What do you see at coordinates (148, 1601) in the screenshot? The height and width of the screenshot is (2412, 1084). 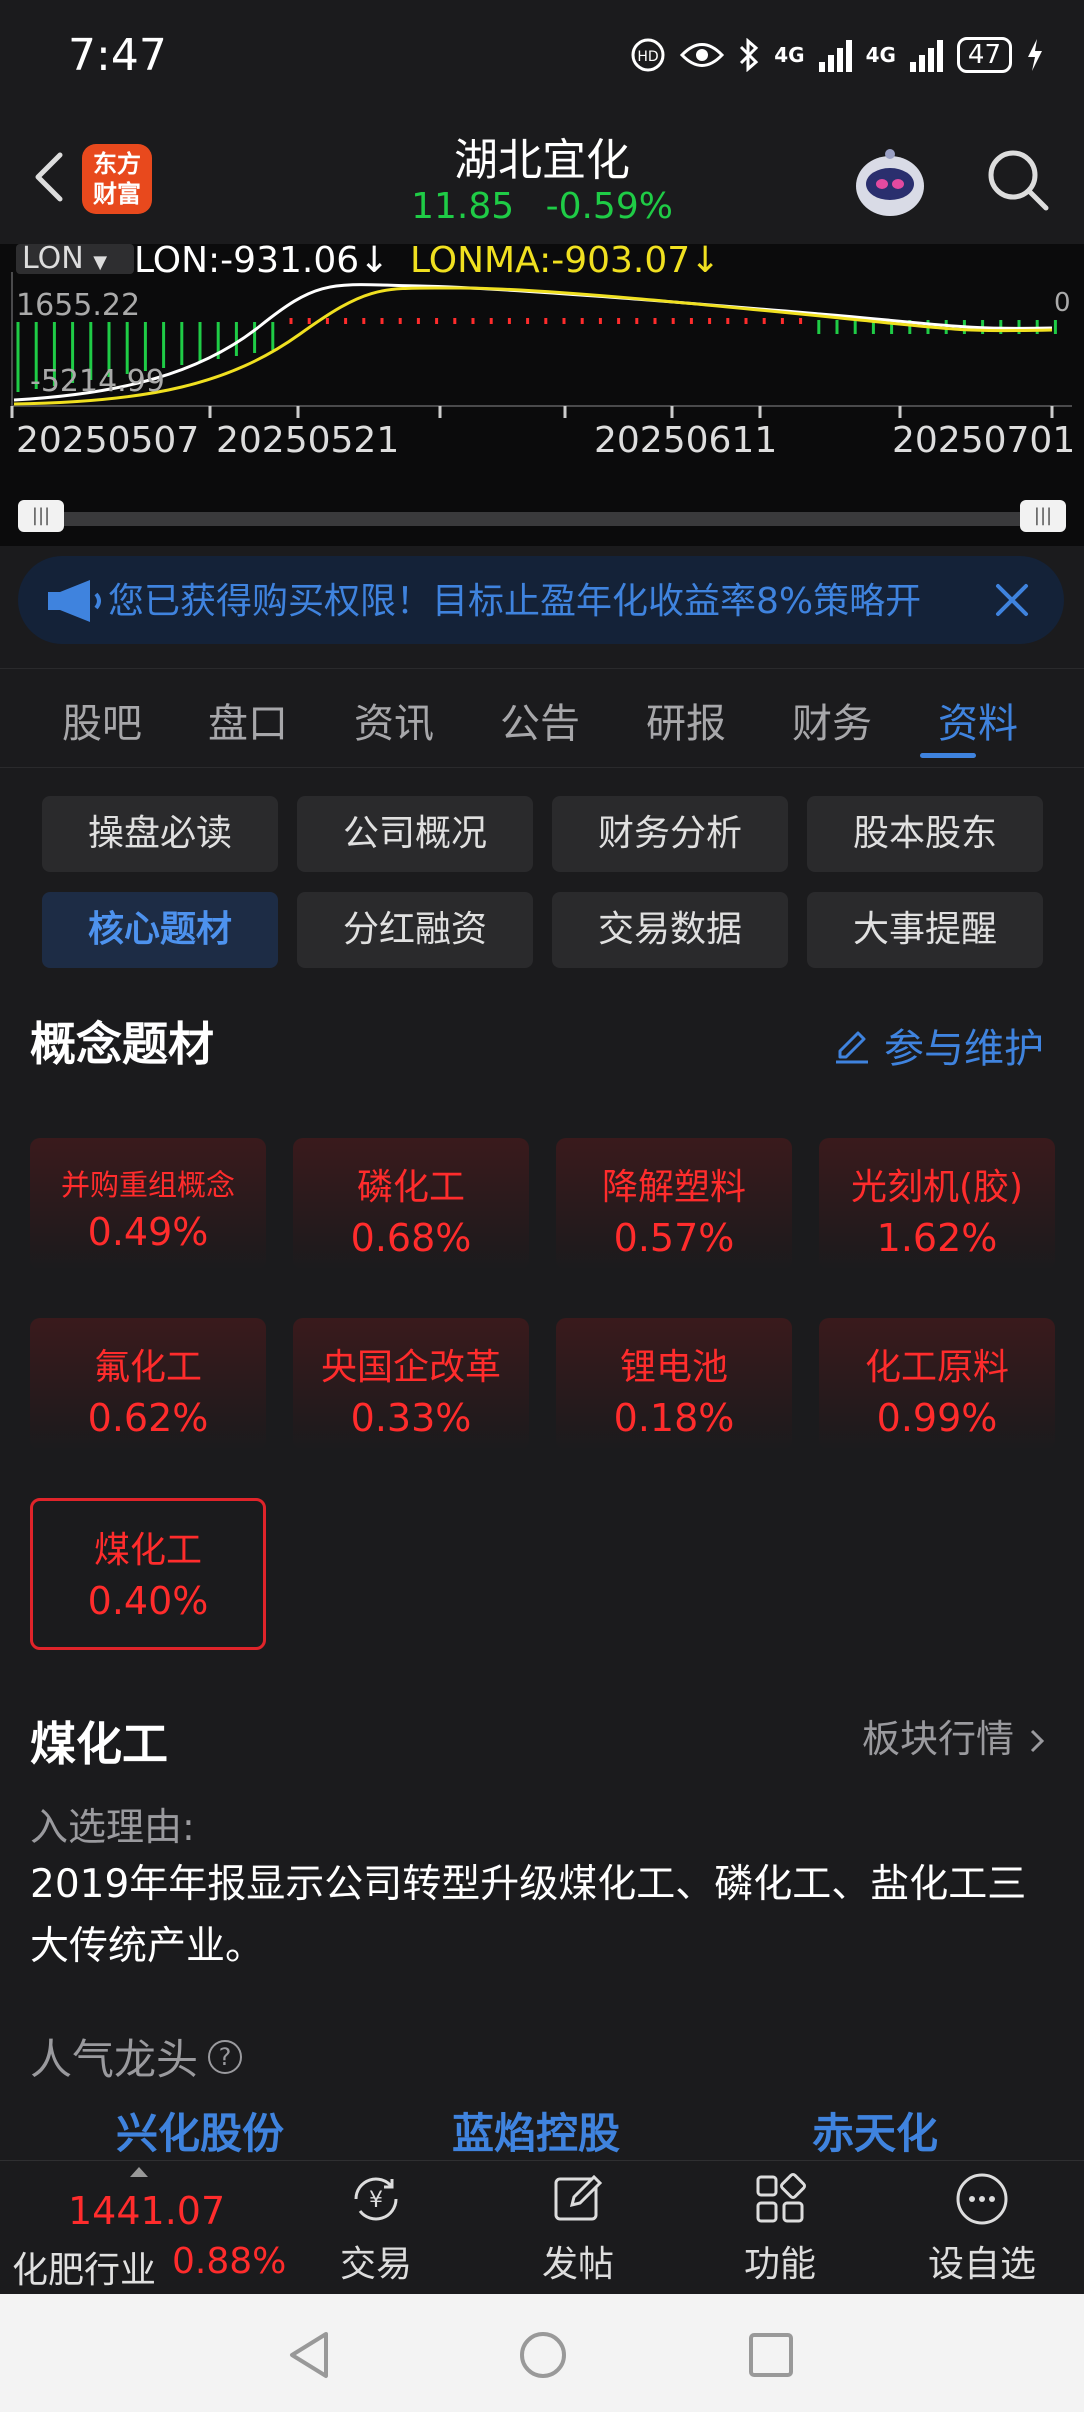 I see `concept-pct: 0.40%` at bounding box center [148, 1601].